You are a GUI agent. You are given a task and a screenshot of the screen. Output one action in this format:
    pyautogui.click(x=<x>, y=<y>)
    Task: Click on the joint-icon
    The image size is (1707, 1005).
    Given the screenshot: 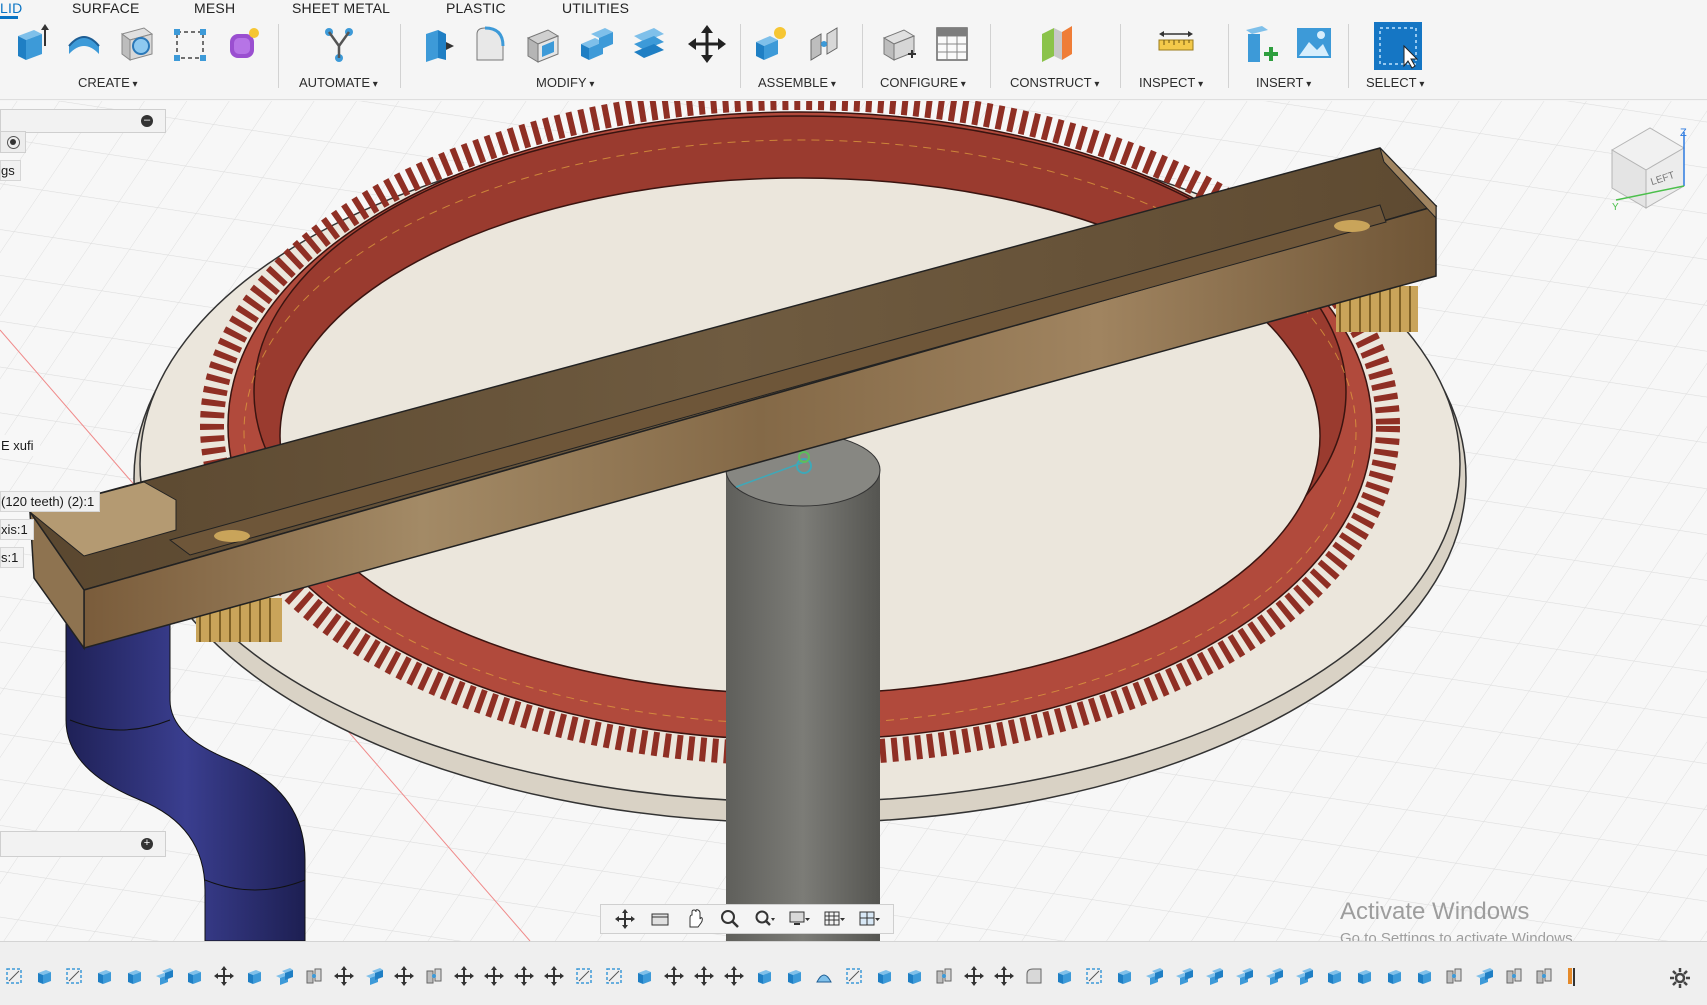 What is the action you would take?
    pyautogui.click(x=824, y=44)
    